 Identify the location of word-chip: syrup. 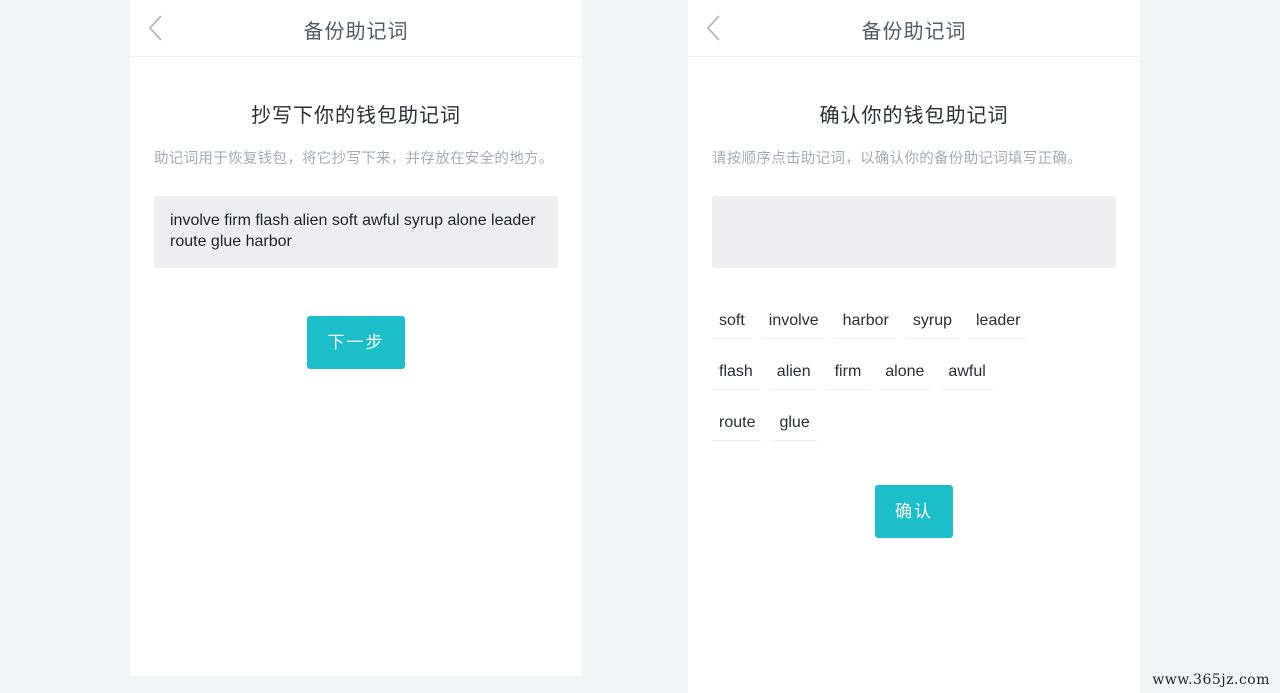
(932, 321).